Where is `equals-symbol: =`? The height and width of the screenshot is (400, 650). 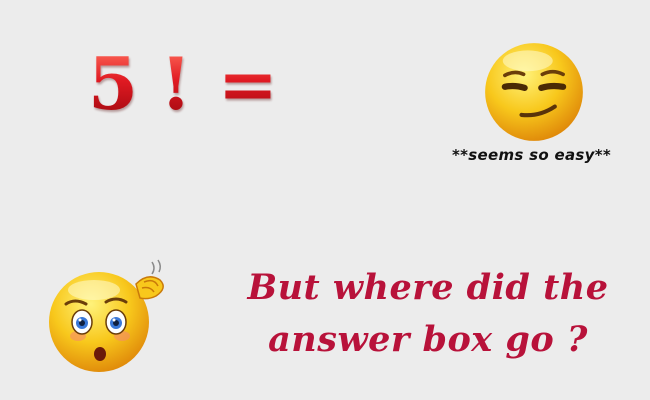 equals-symbol: = is located at coordinates (248, 83).